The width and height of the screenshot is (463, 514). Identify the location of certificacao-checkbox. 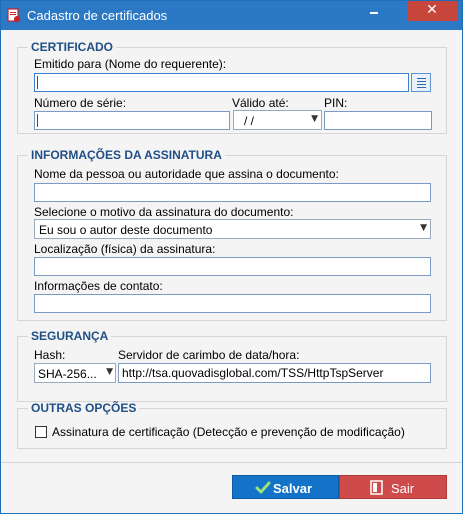
(41, 432).